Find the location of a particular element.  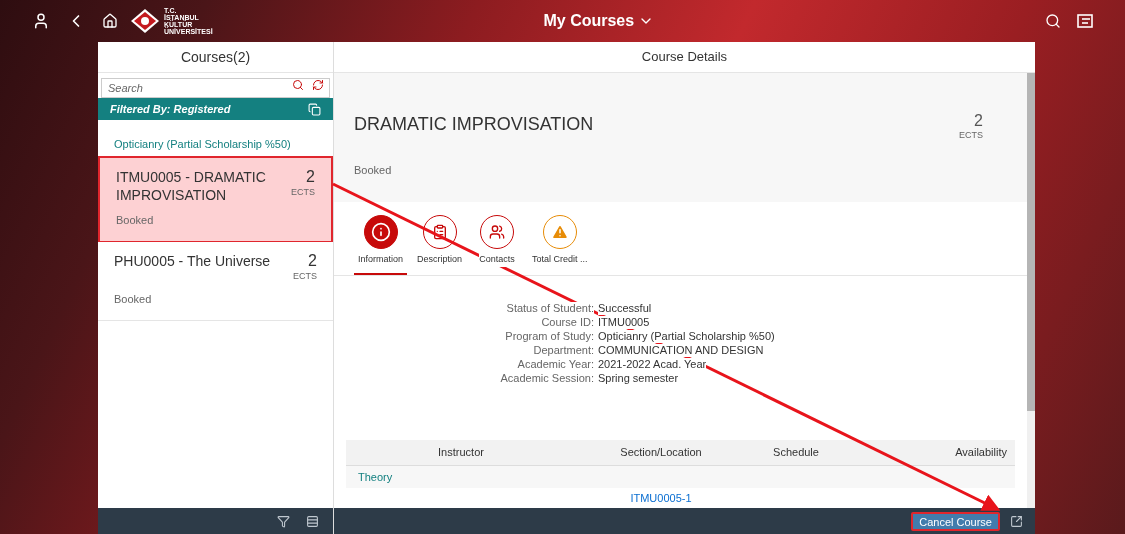

course-title: ITMU0005 - DRAMATIC IMPROVISATION is located at coordinates (191, 186).